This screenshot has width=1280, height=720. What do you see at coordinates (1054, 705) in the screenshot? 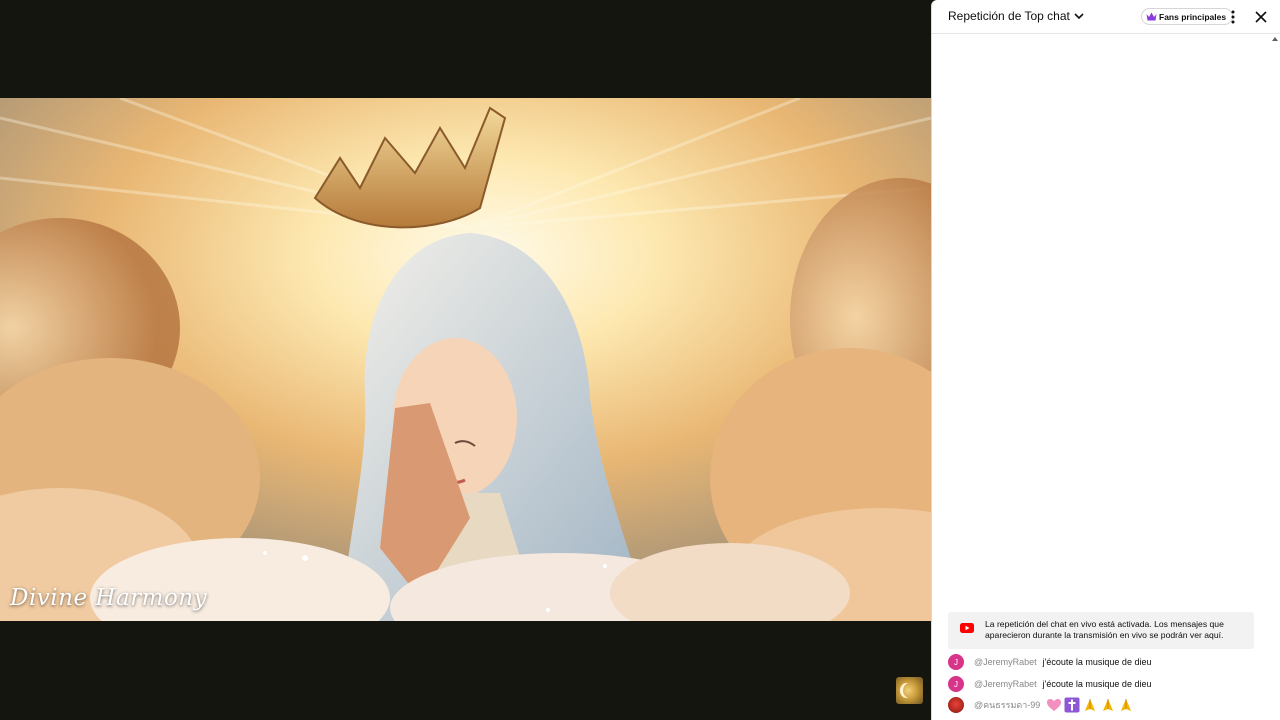
I see `pink-heart-icon` at bounding box center [1054, 705].